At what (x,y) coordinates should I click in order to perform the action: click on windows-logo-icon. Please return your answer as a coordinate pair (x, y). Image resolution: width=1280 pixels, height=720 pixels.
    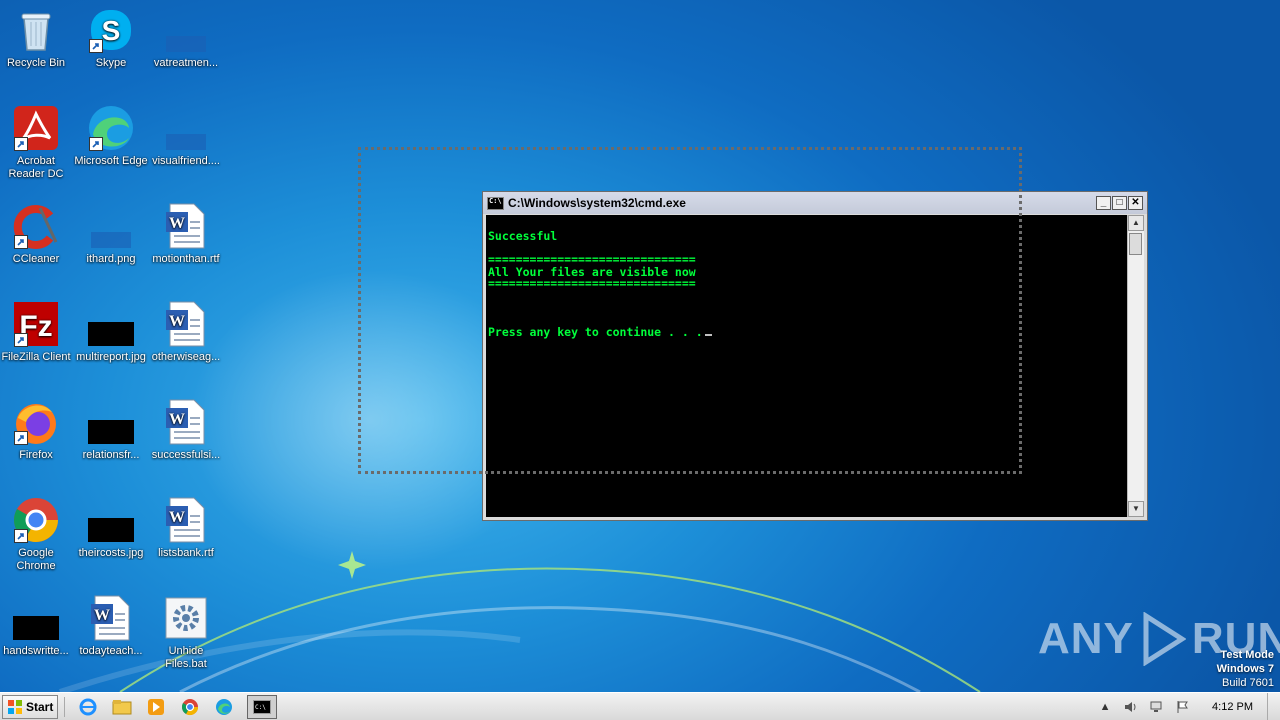
    Looking at the image, I should click on (15, 706).